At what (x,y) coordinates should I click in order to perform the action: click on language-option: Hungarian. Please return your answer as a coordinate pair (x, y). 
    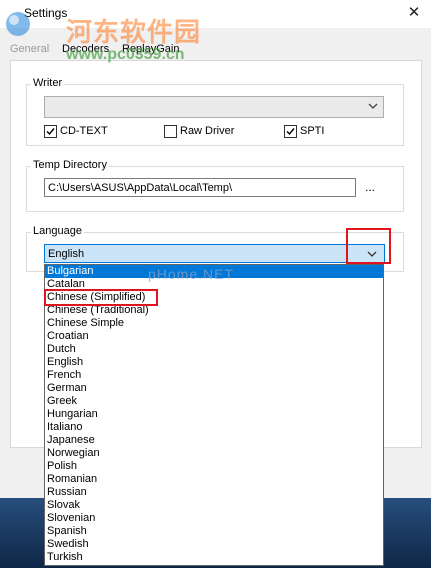
    Looking at the image, I should click on (214, 414).